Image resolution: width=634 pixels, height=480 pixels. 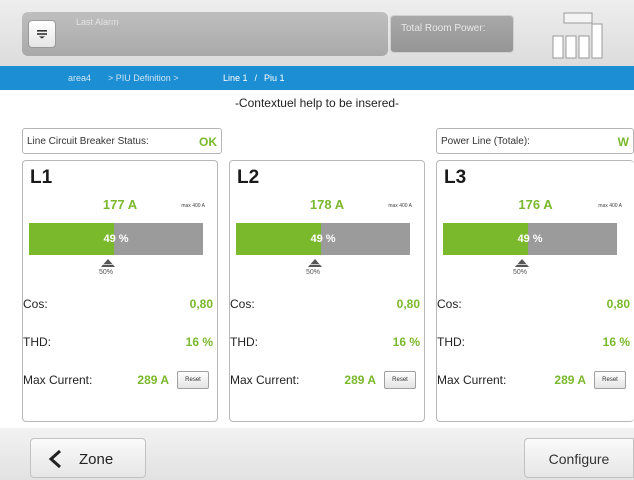 I want to click on footer-bar: Zone Configure, so click(x=317, y=454).